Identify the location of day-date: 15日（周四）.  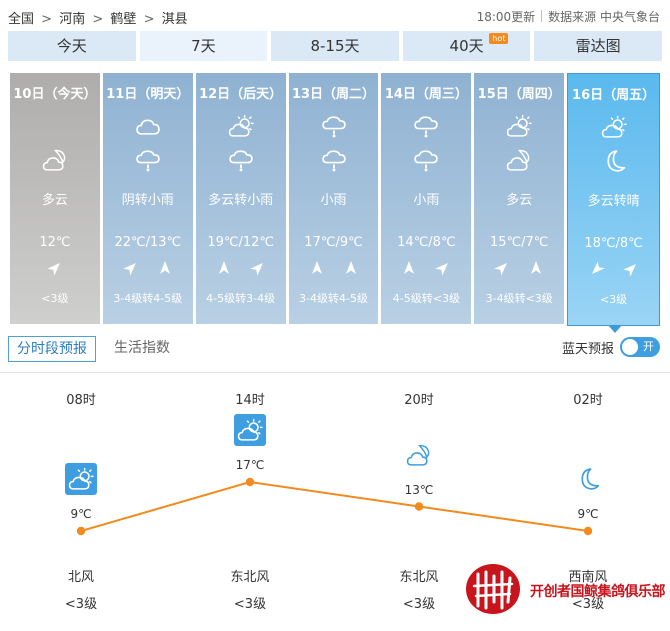
(519, 94).